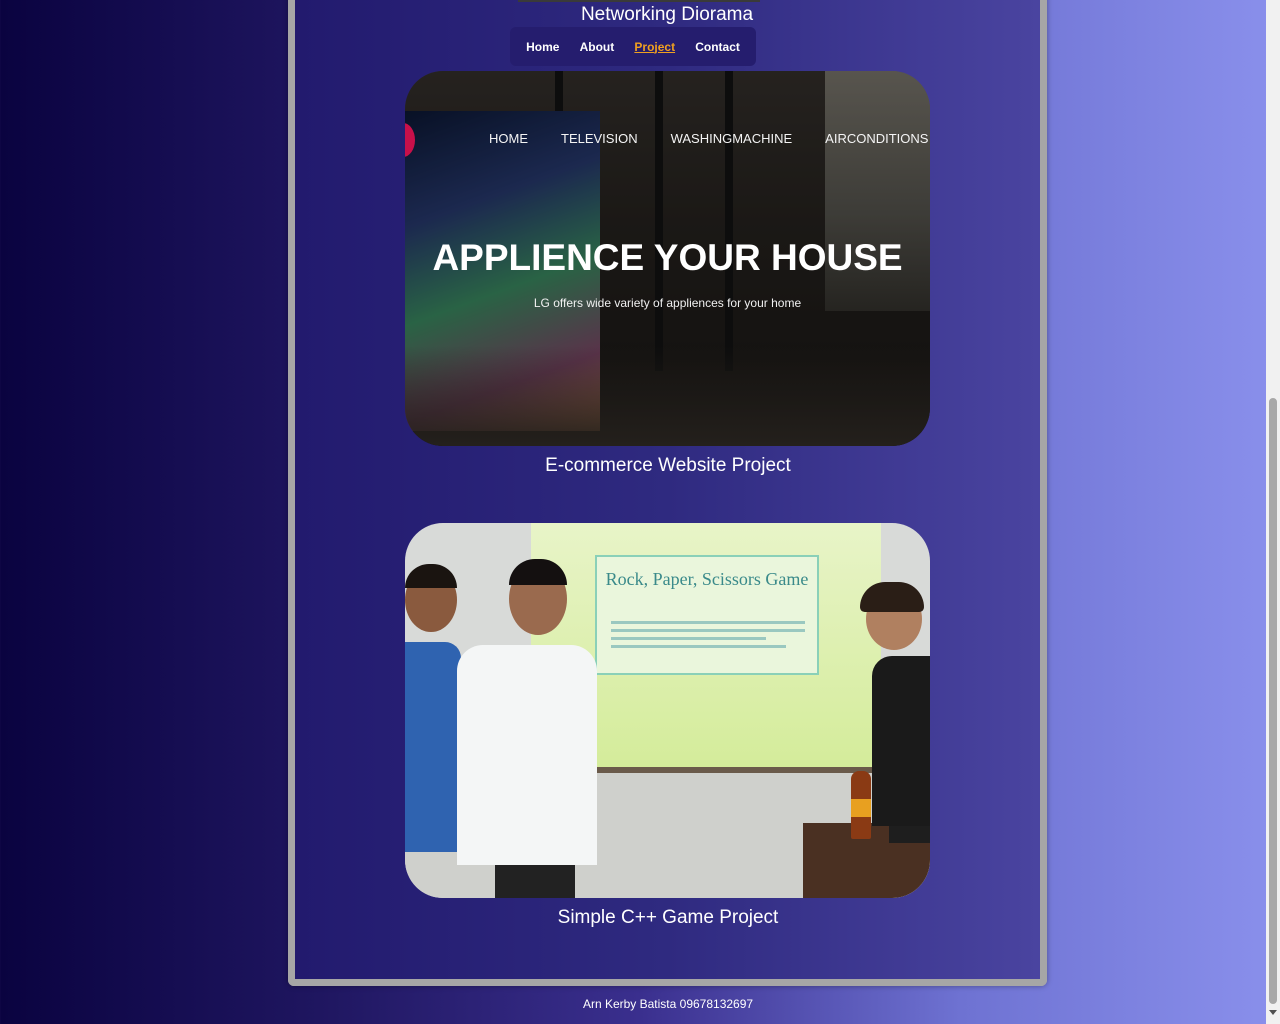  I want to click on main-nav: Home About Project Contact, so click(633, 46).